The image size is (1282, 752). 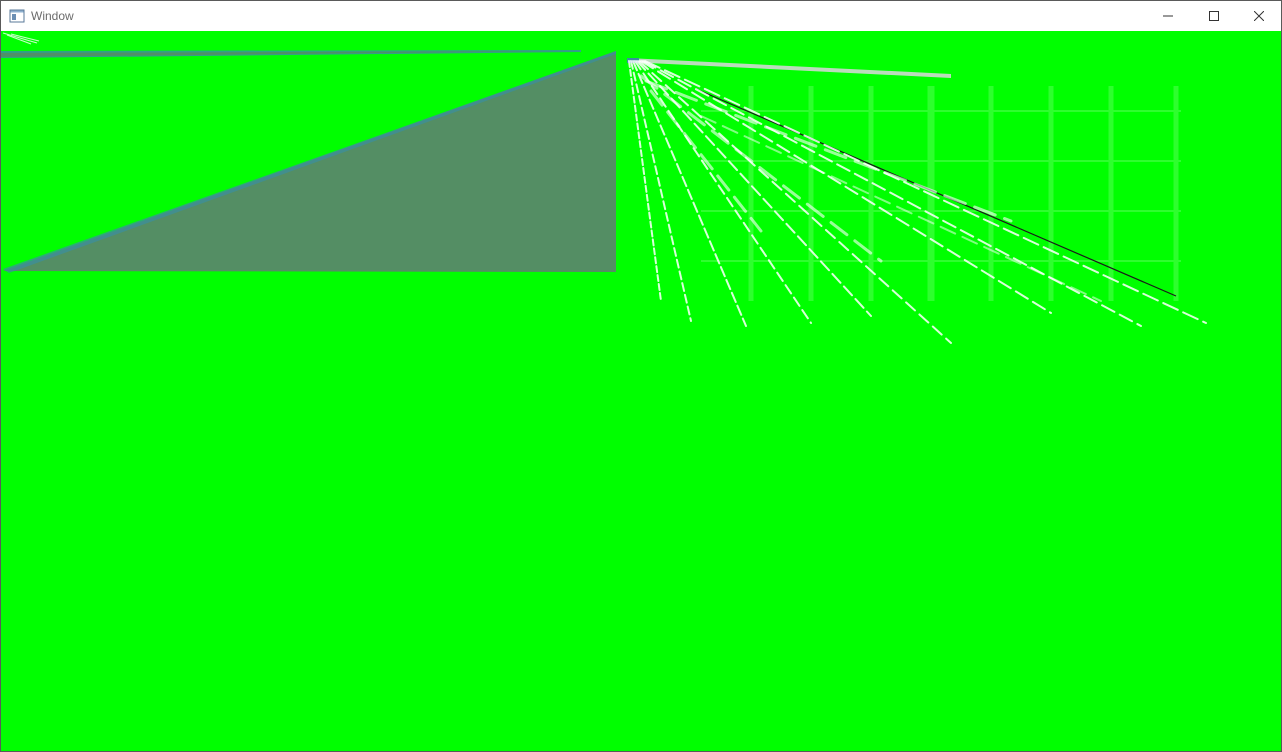 I want to click on window-app-icon, so click(x=17, y=16).